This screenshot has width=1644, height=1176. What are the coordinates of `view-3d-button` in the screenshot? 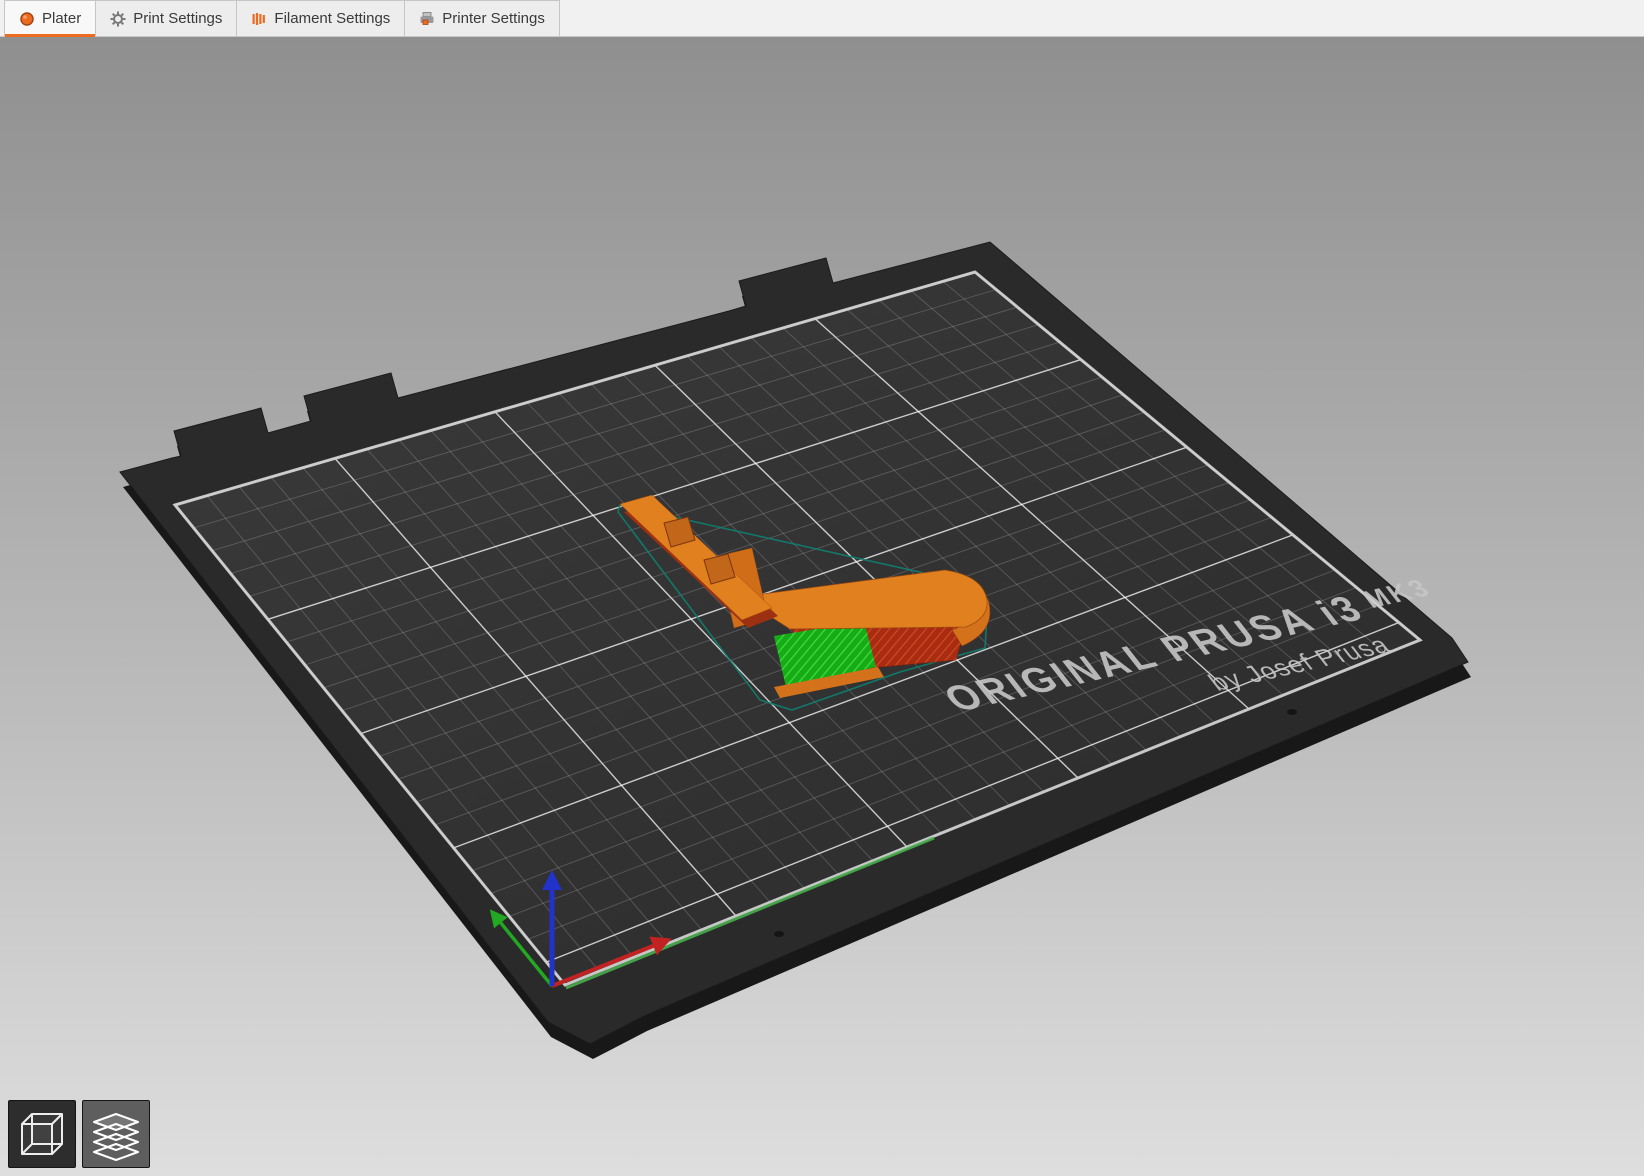 It's located at (42, 1134).